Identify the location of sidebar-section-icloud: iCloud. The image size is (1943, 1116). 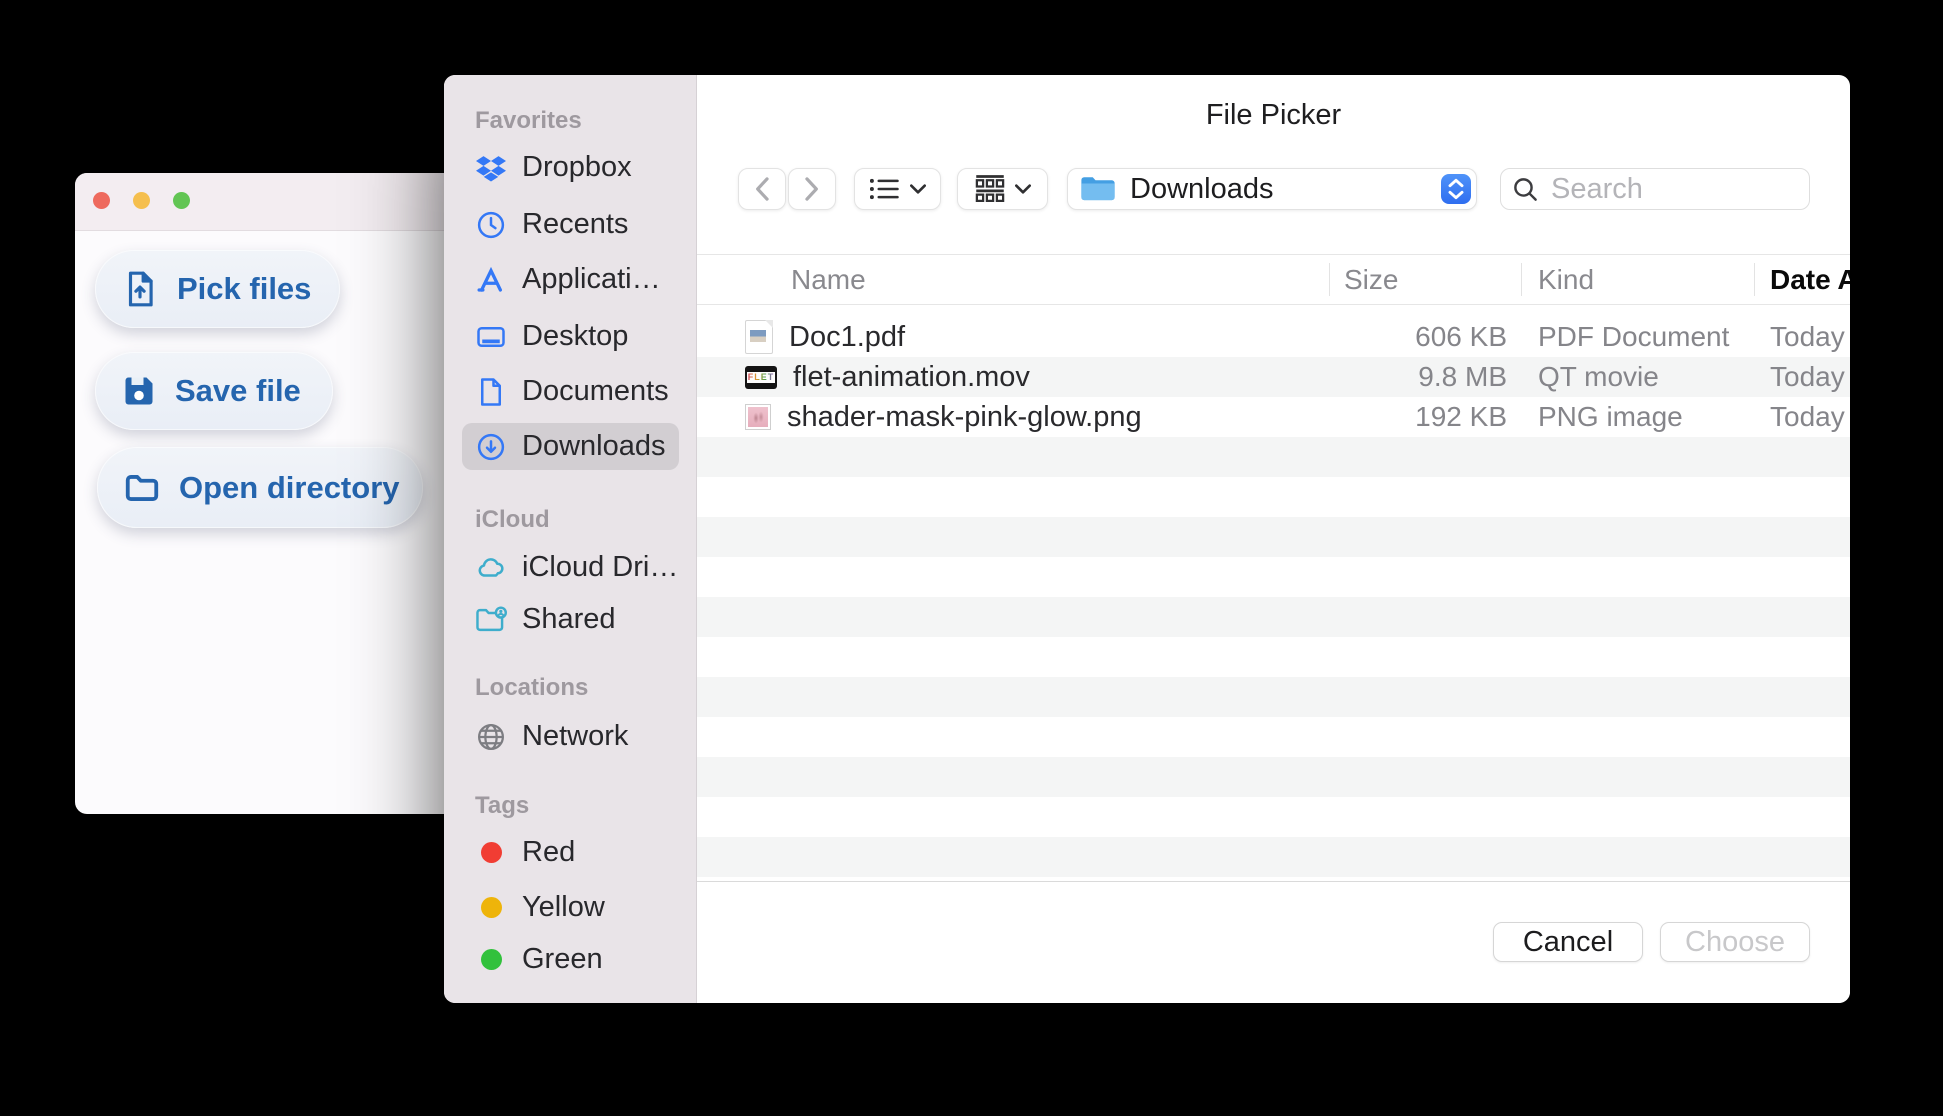
(512, 519).